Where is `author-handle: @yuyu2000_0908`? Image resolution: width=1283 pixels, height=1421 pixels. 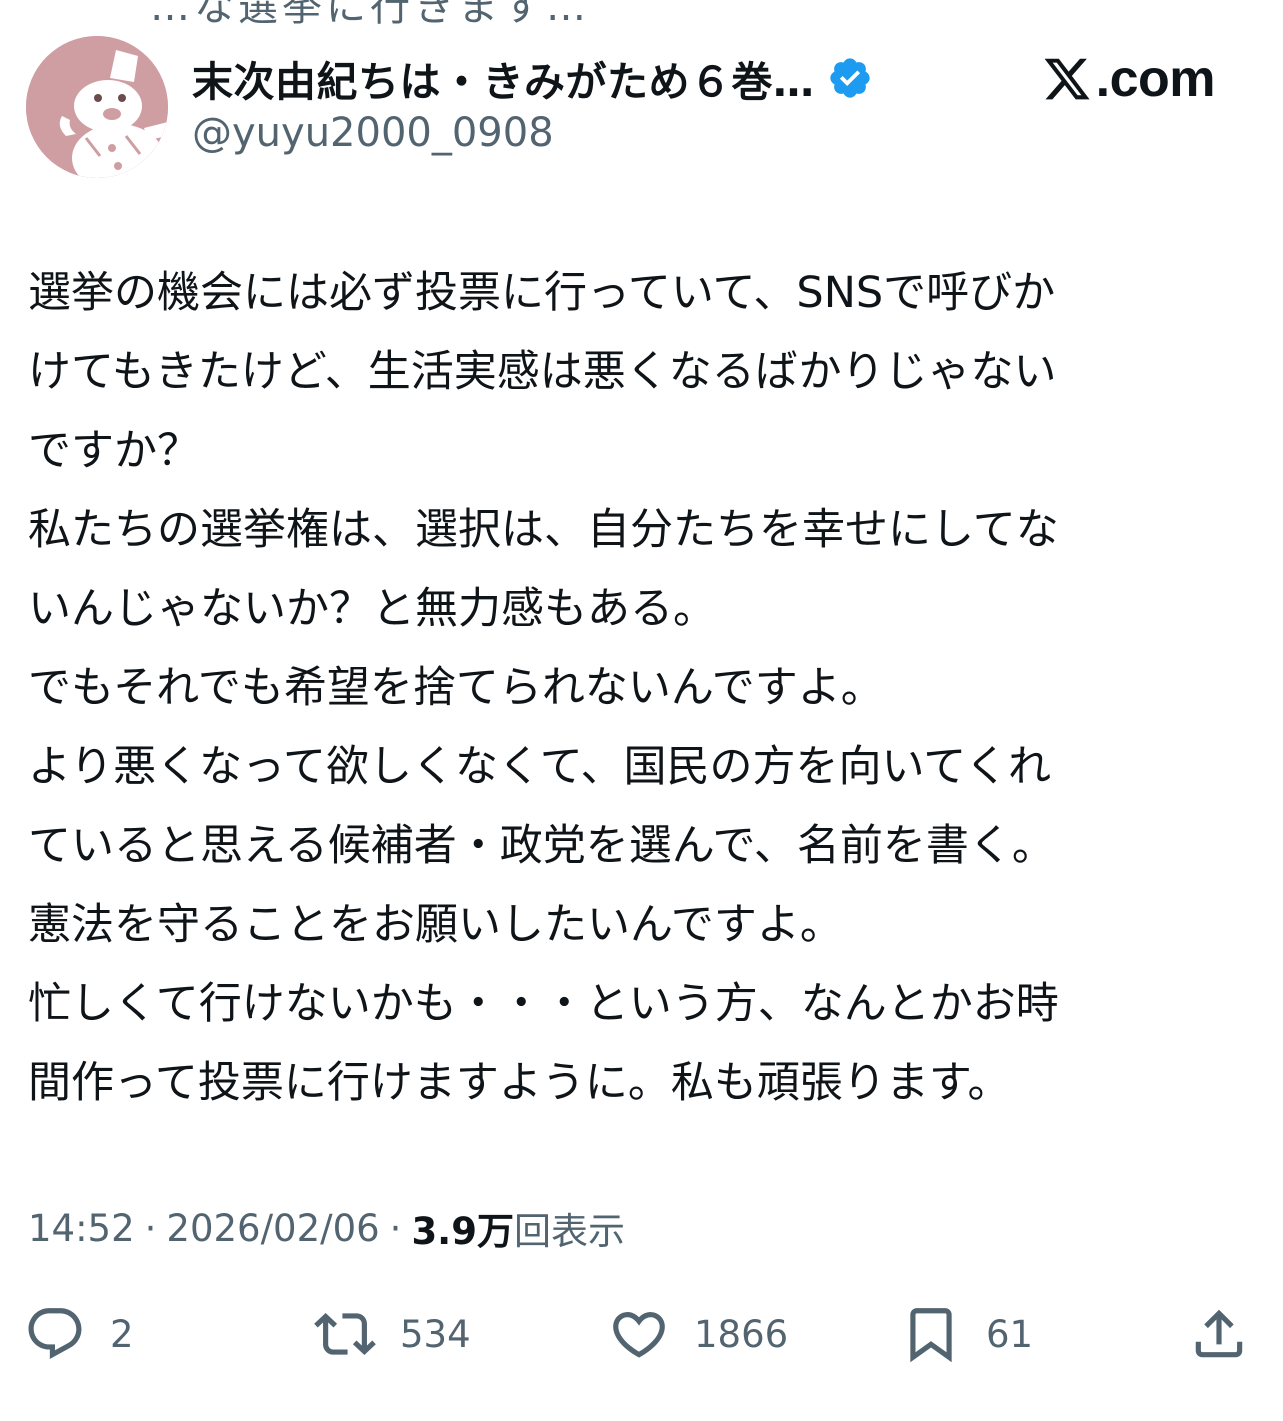 author-handle: @yuyu2000_0908 is located at coordinates (373, 133).